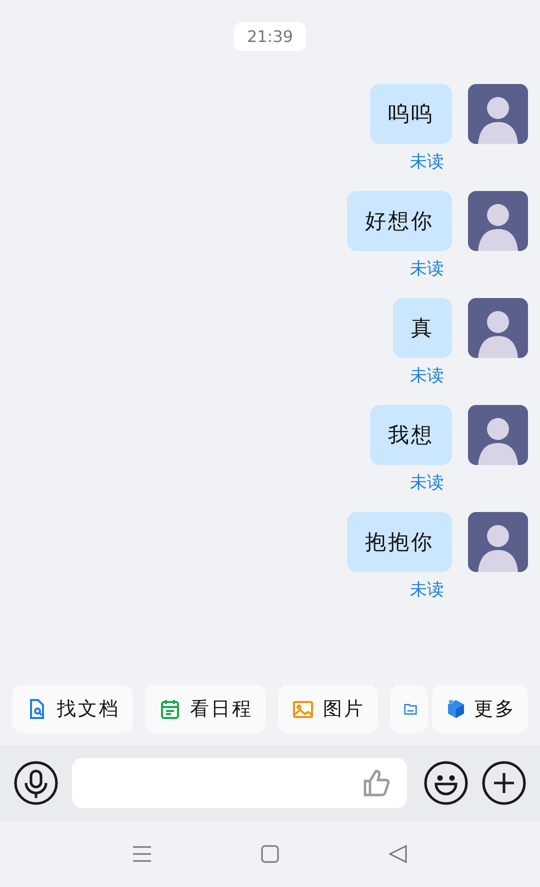  I want to click on quick-action-chip: 图片, so click(328, 709).